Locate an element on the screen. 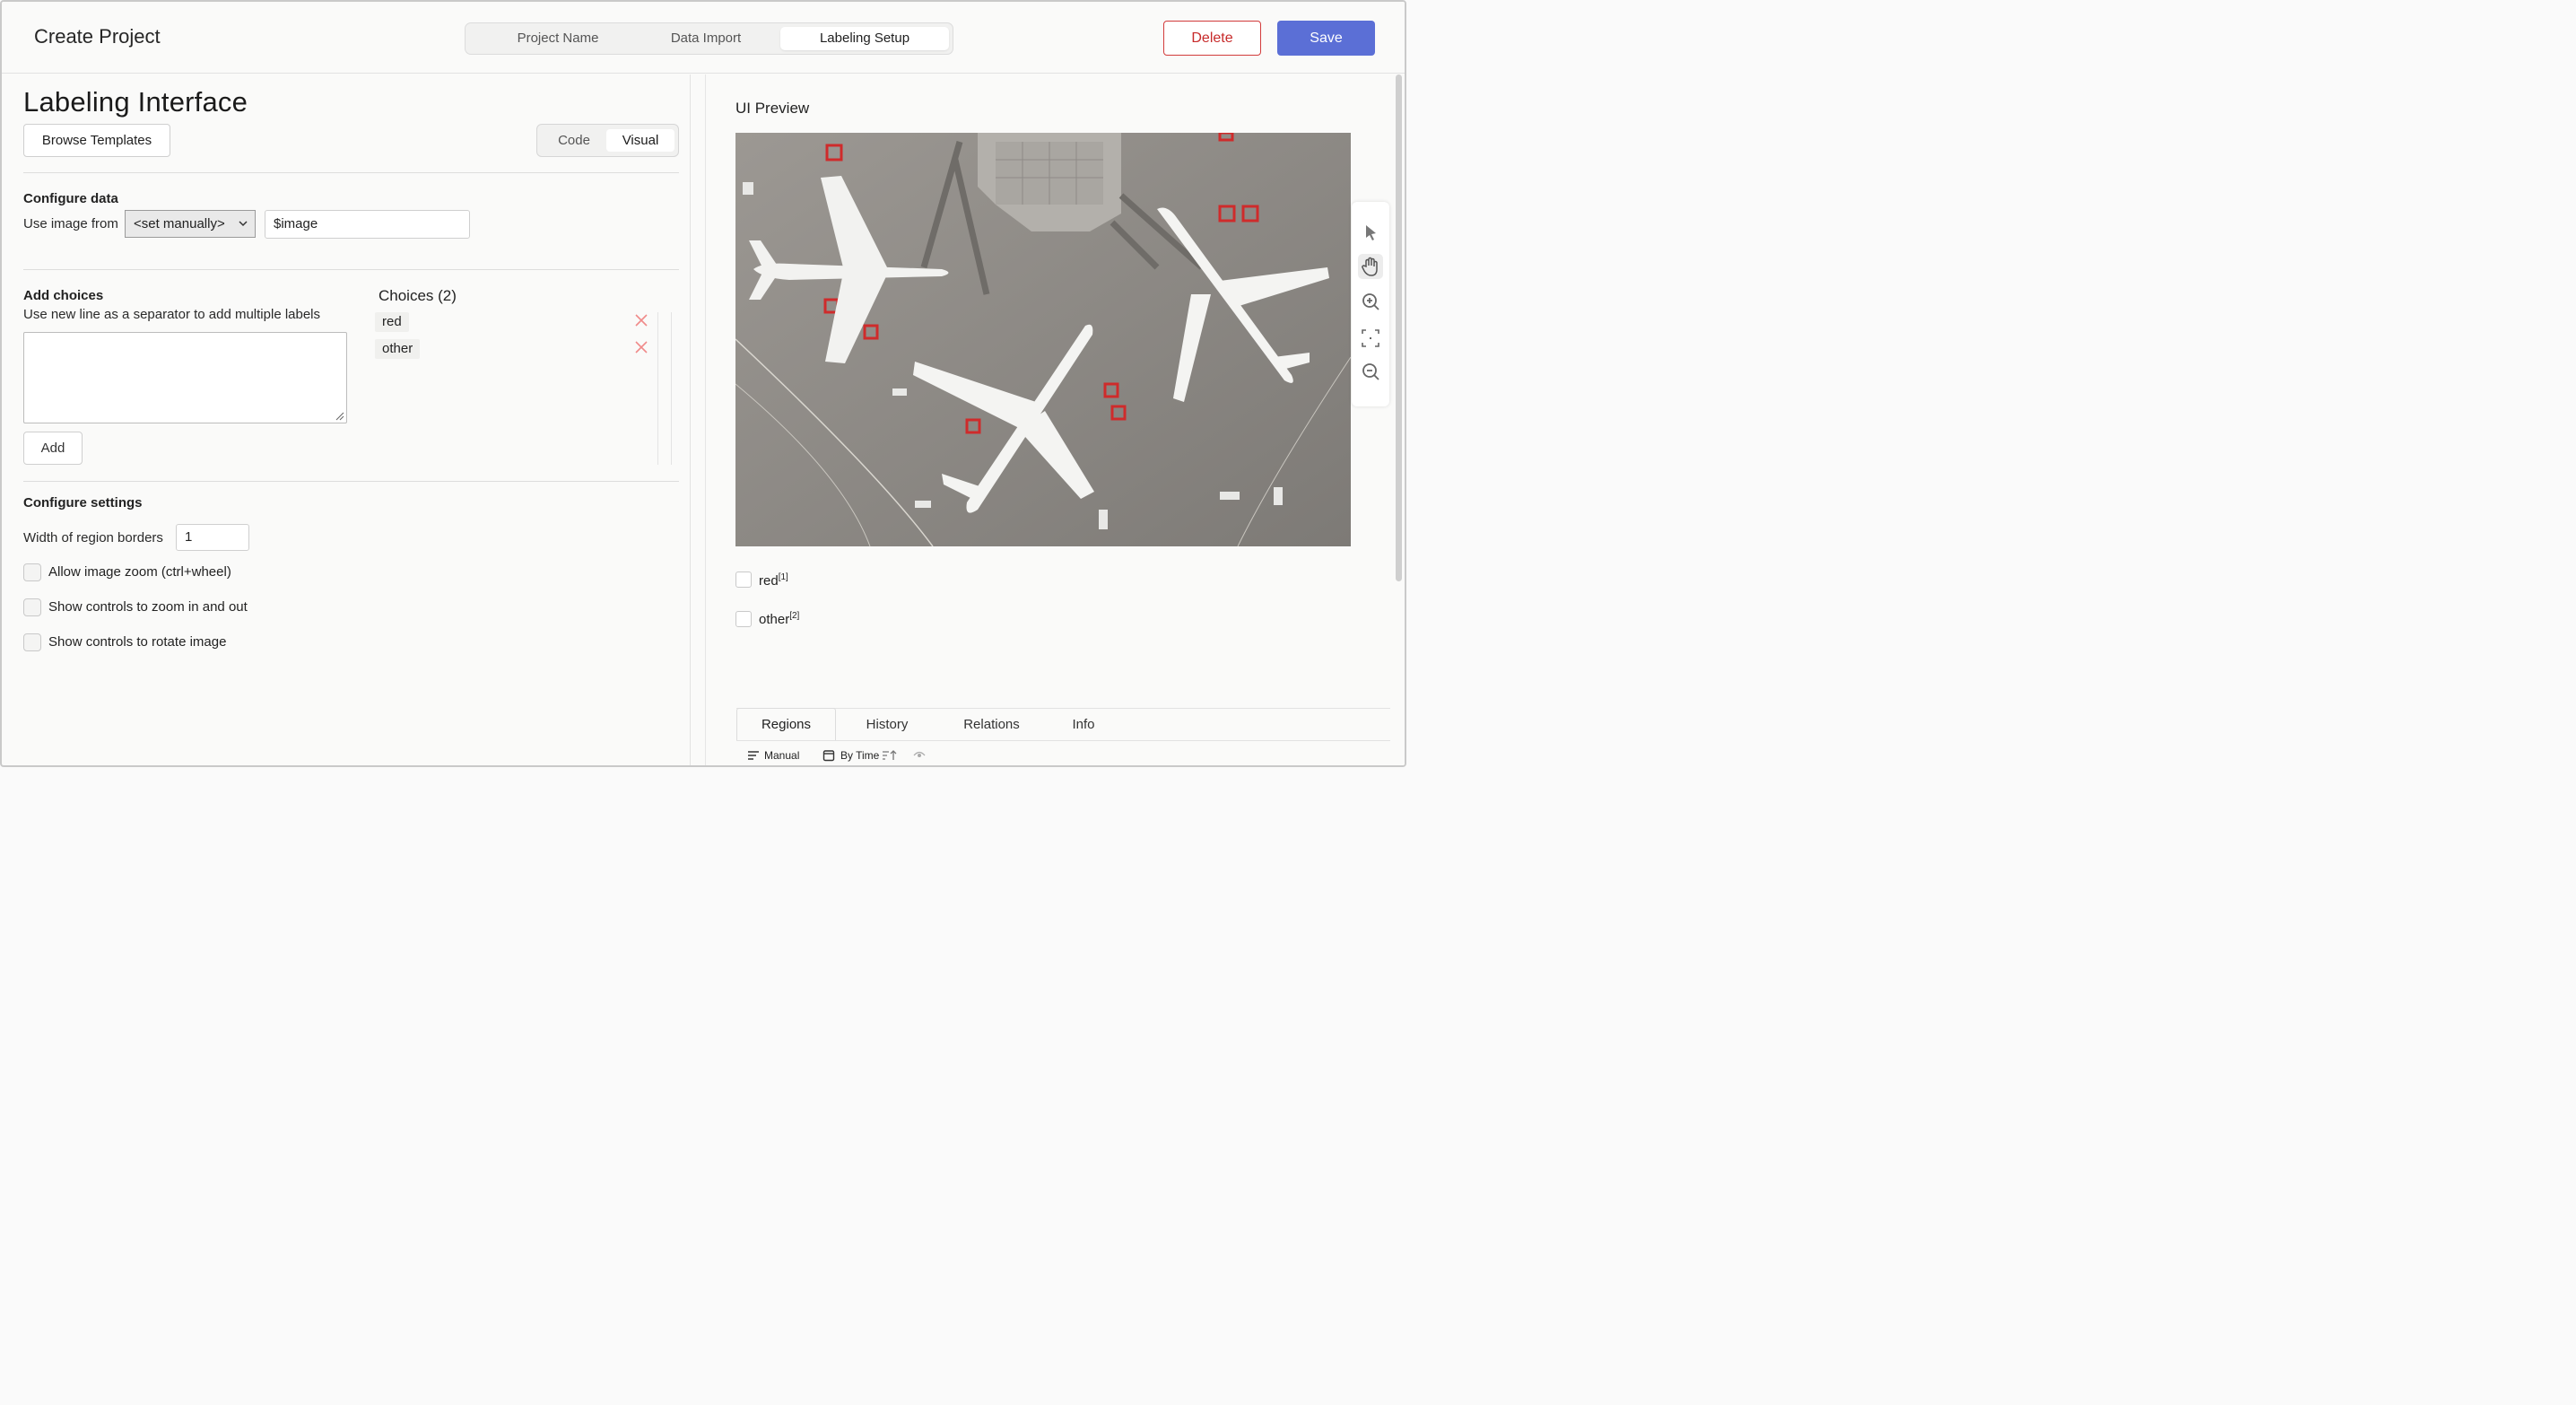  zoom-controls-option-label: Show controls to zoom in and out is located at coordinates (148, 607).